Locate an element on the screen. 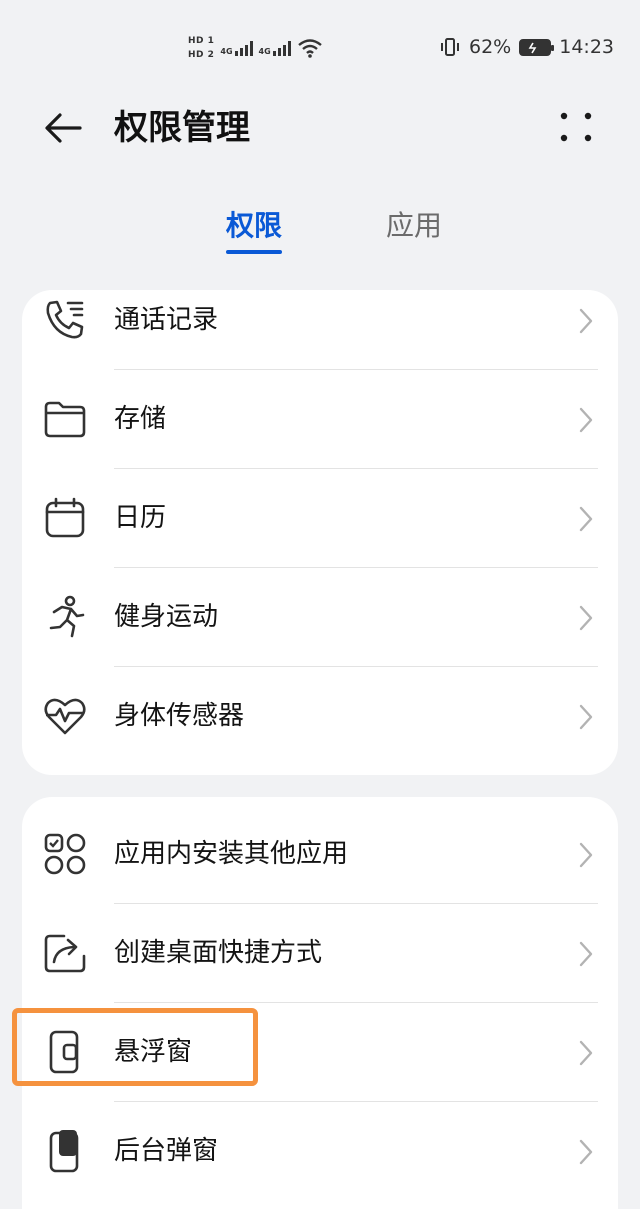 This screenshot has width=640, height=1209. list-item-label: 身体传感器 is located at coordinates (179, 716).